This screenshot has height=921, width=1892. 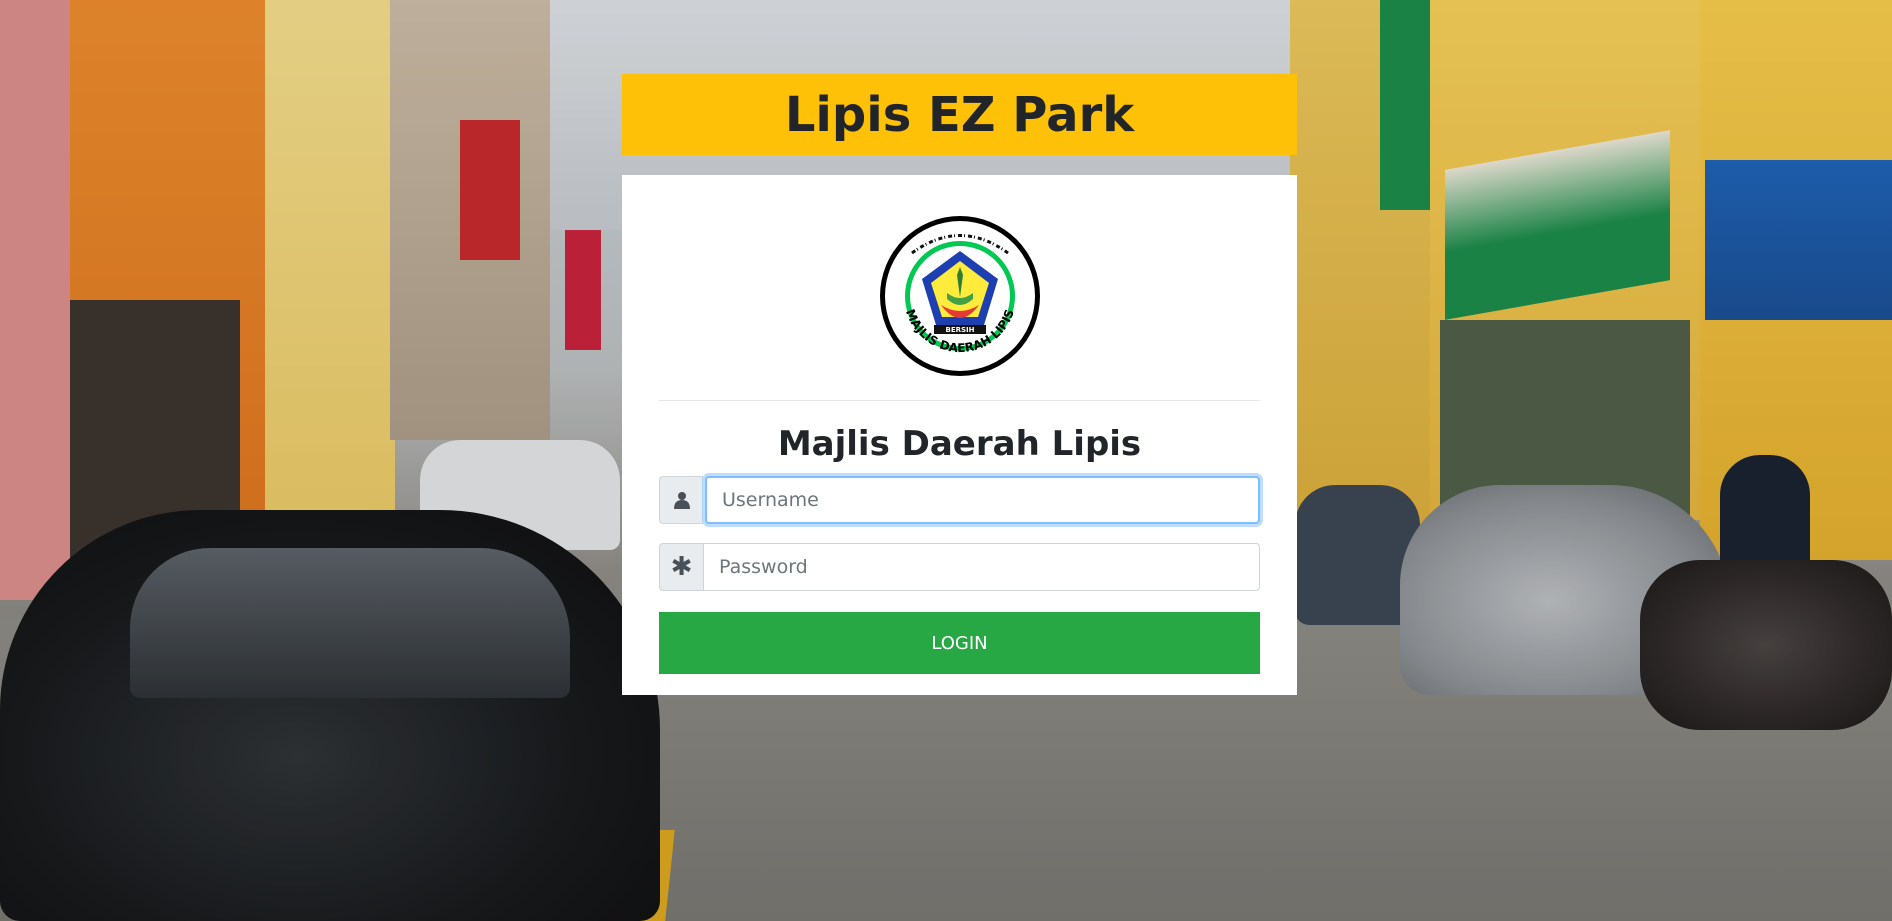 What do you see at coordinates (981, 567) in the screenshot?
I see `password-input` at bounding box center [981, 567].